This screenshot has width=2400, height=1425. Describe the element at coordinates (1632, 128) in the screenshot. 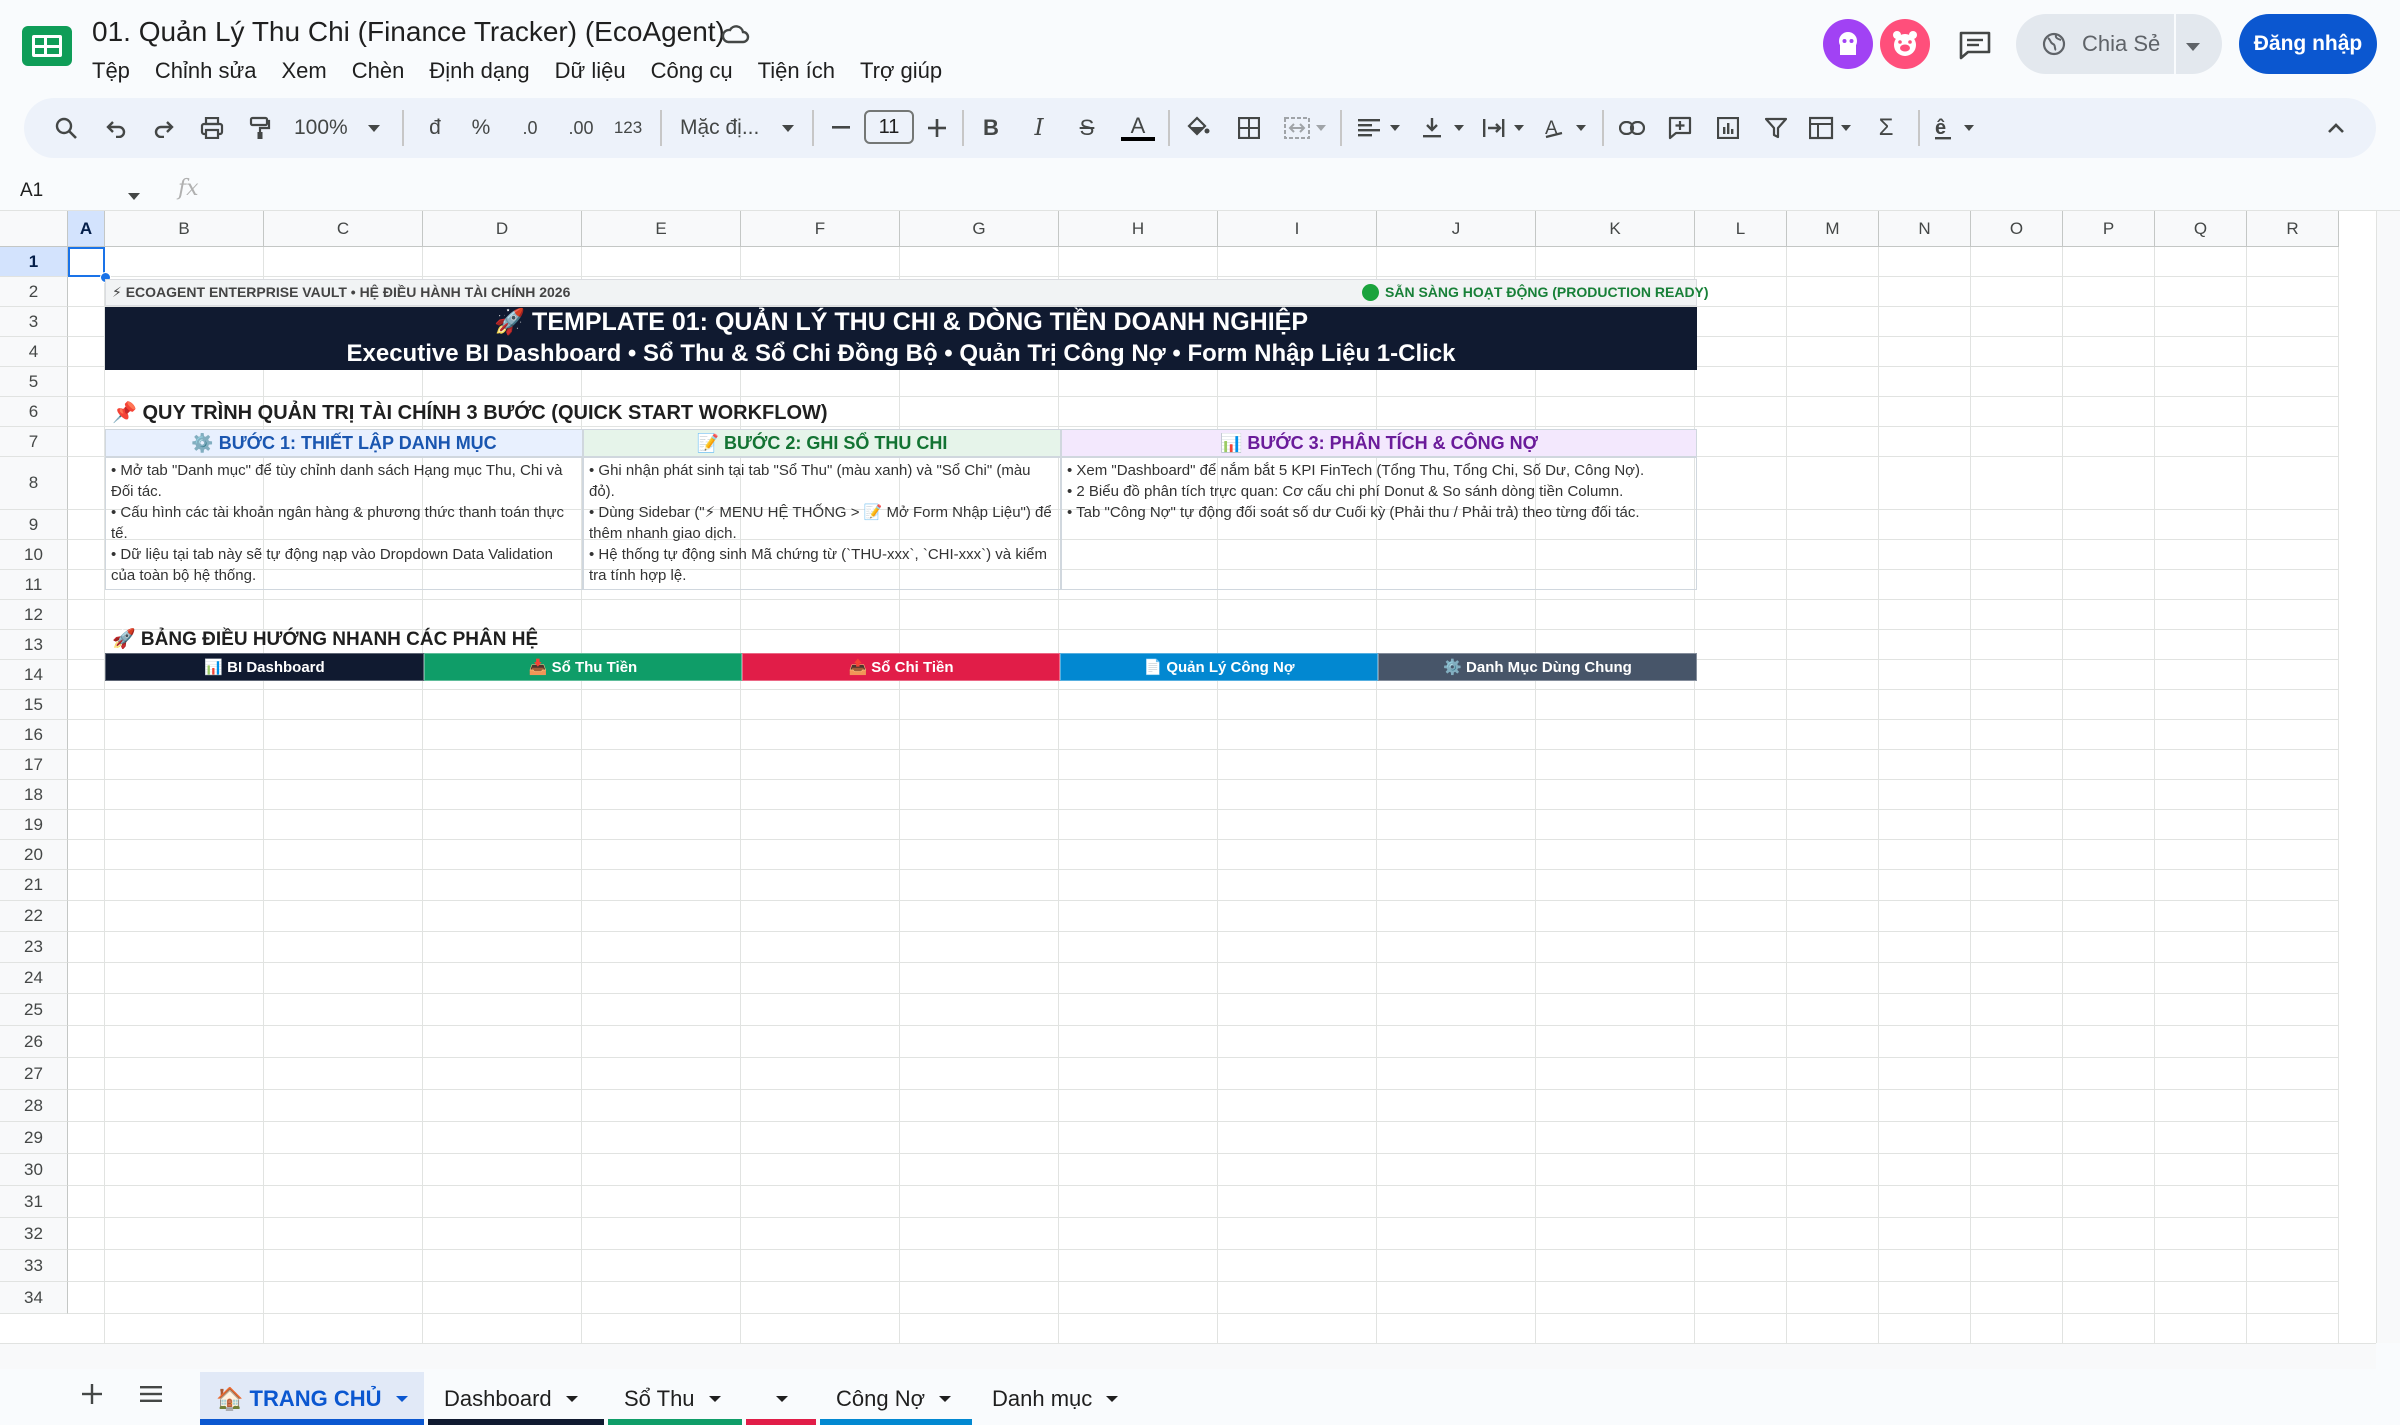

I see `insert-link-icon` at that location.